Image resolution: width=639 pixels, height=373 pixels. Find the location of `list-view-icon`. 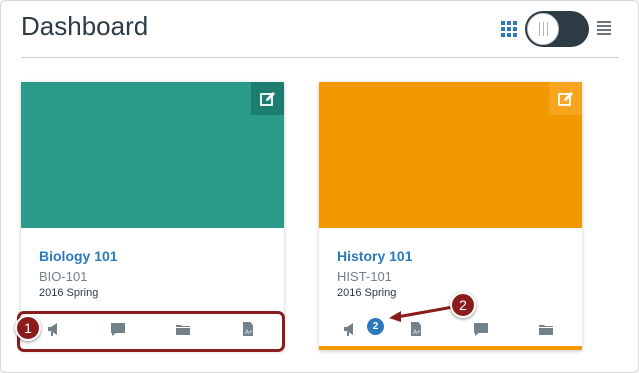

list-view-icon is located at coordinates (604, 28).